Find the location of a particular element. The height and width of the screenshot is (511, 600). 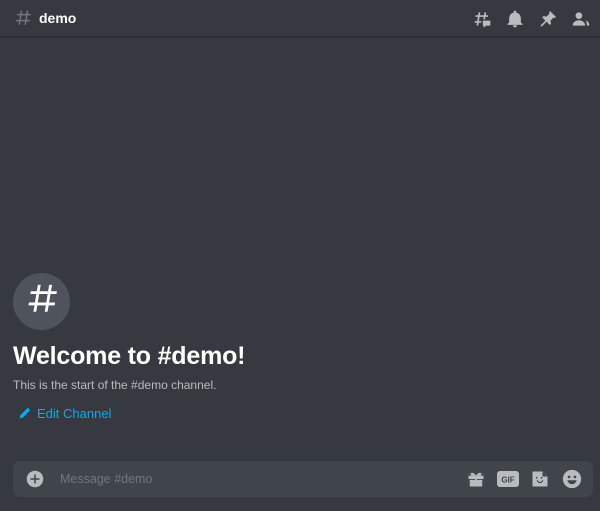

add-attachment-button is located at coordinates (35, 479).